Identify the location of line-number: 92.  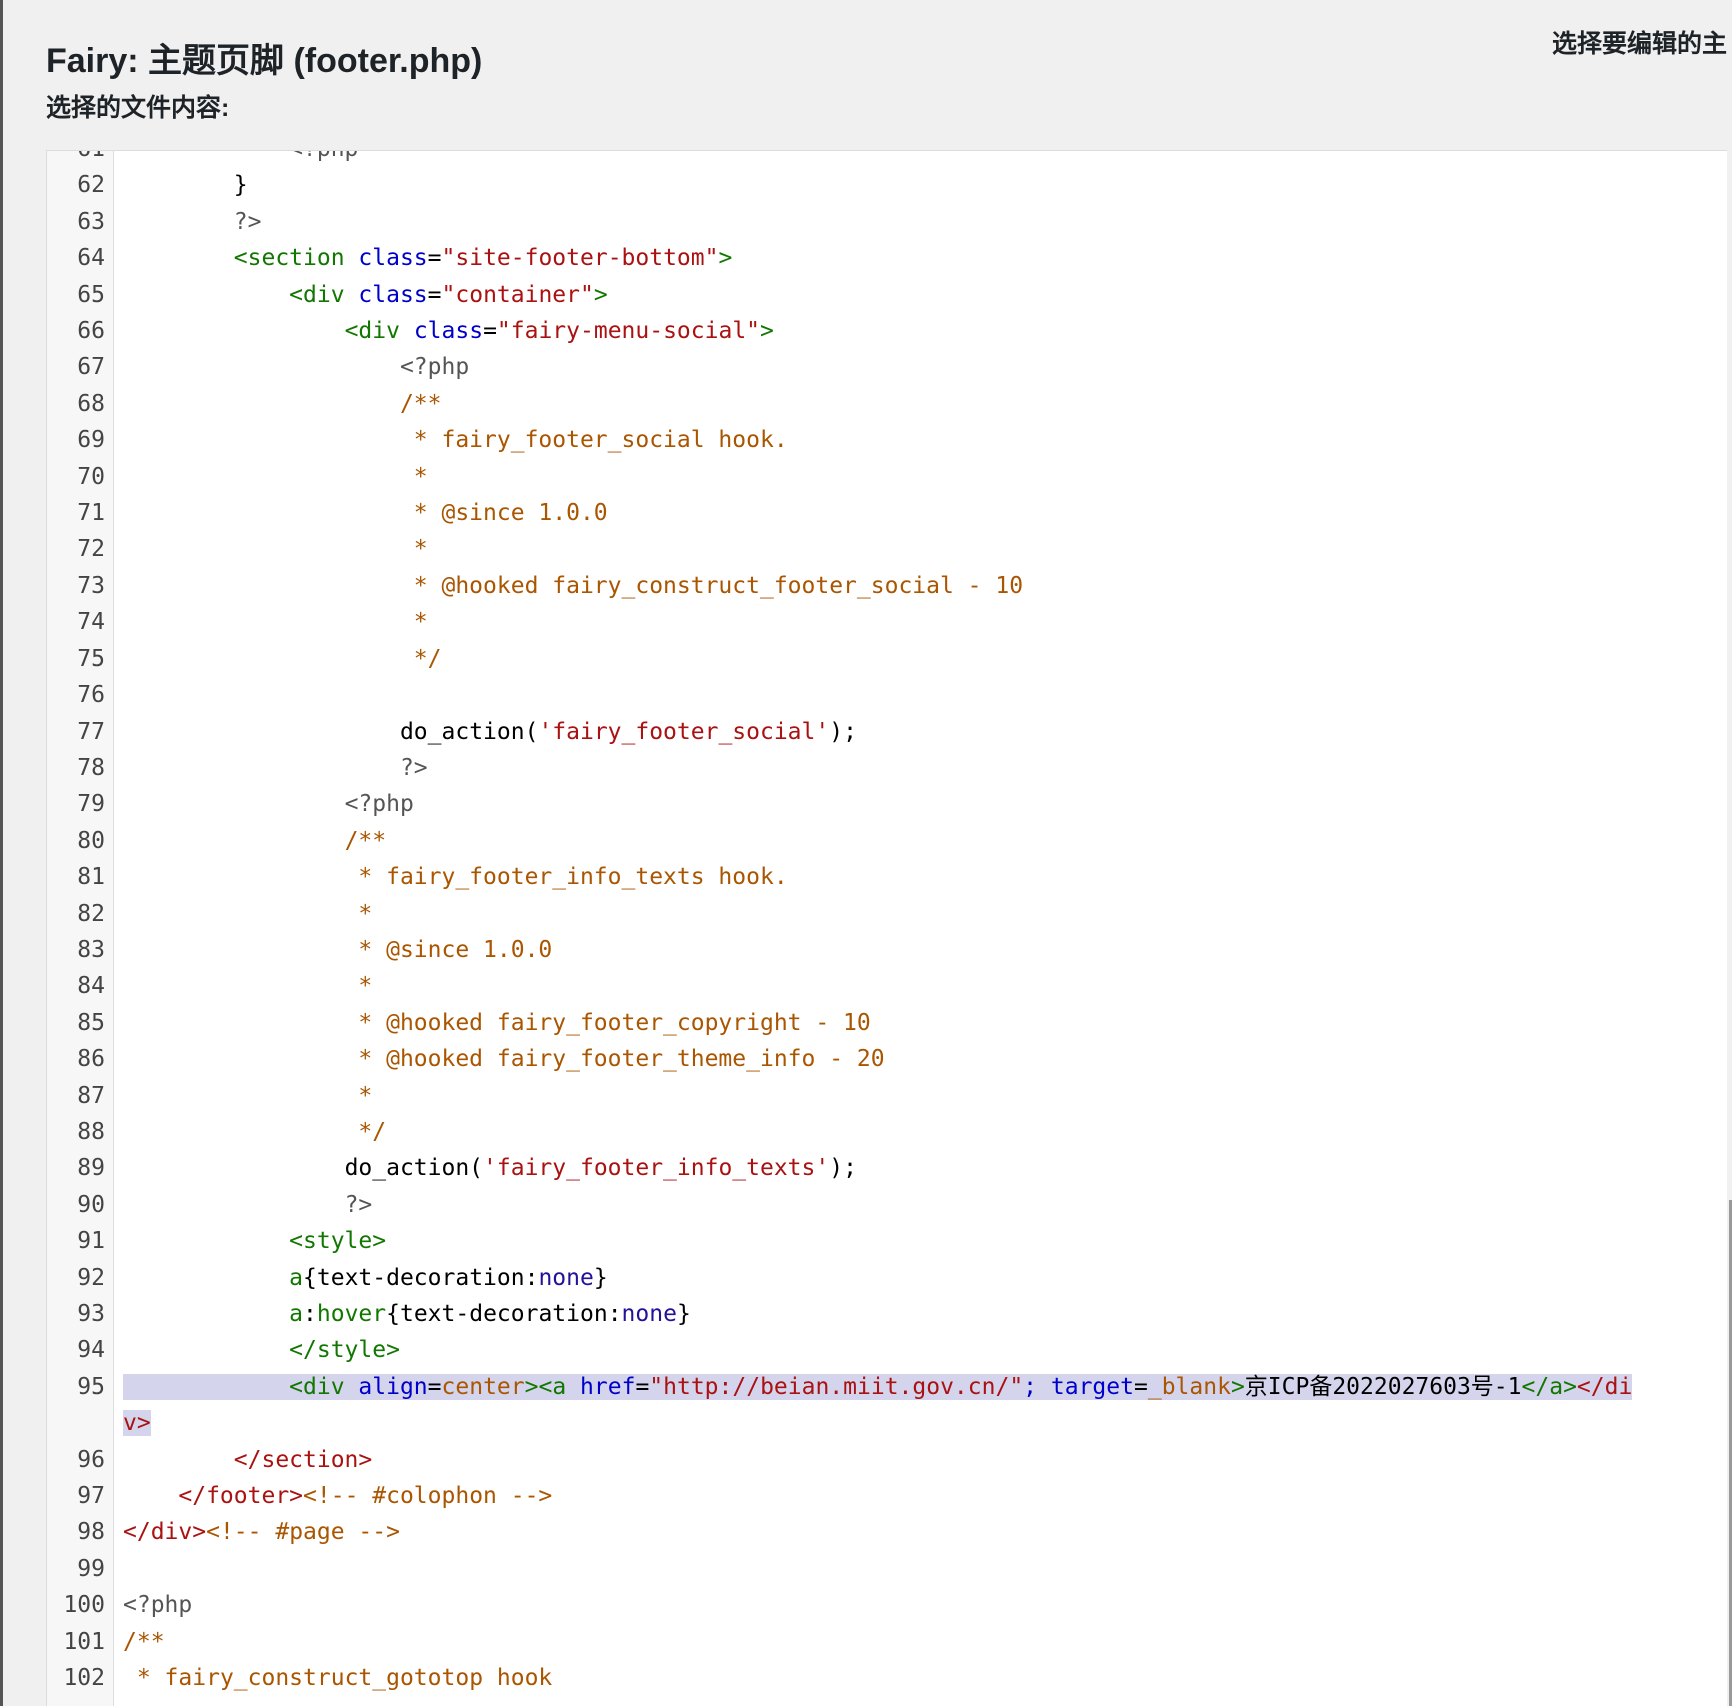
(91, 1277).